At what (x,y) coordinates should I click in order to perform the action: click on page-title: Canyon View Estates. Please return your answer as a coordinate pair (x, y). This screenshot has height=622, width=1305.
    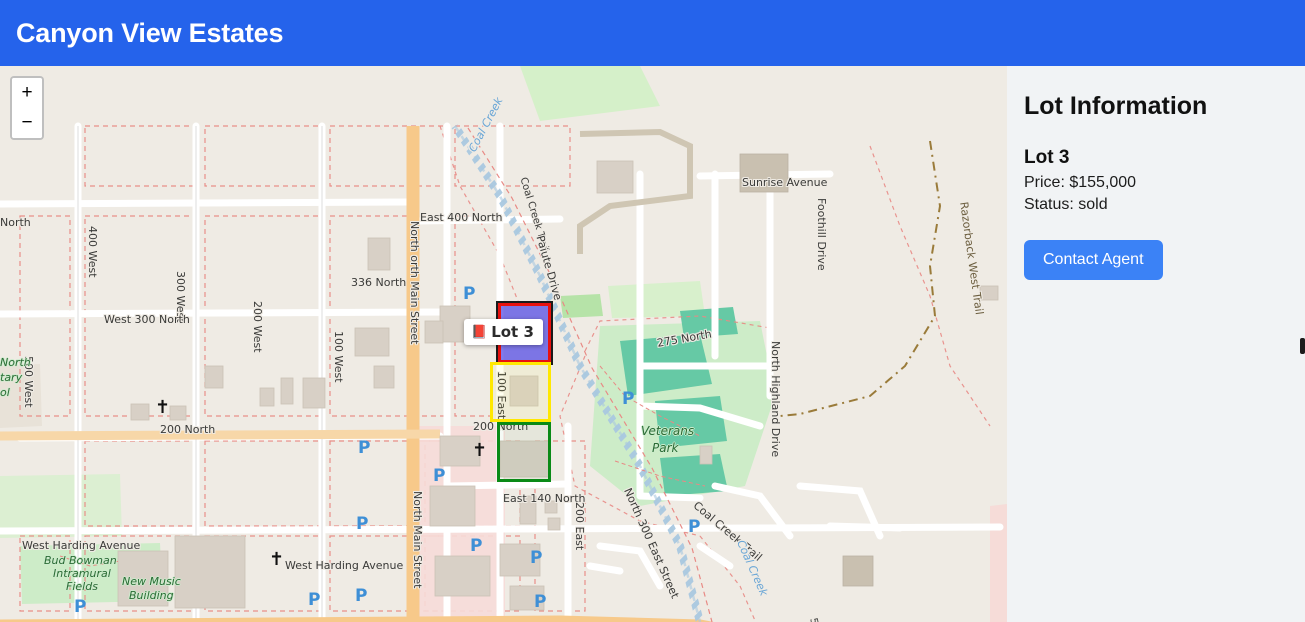
    Looking at the image, I should click on (150, 32).